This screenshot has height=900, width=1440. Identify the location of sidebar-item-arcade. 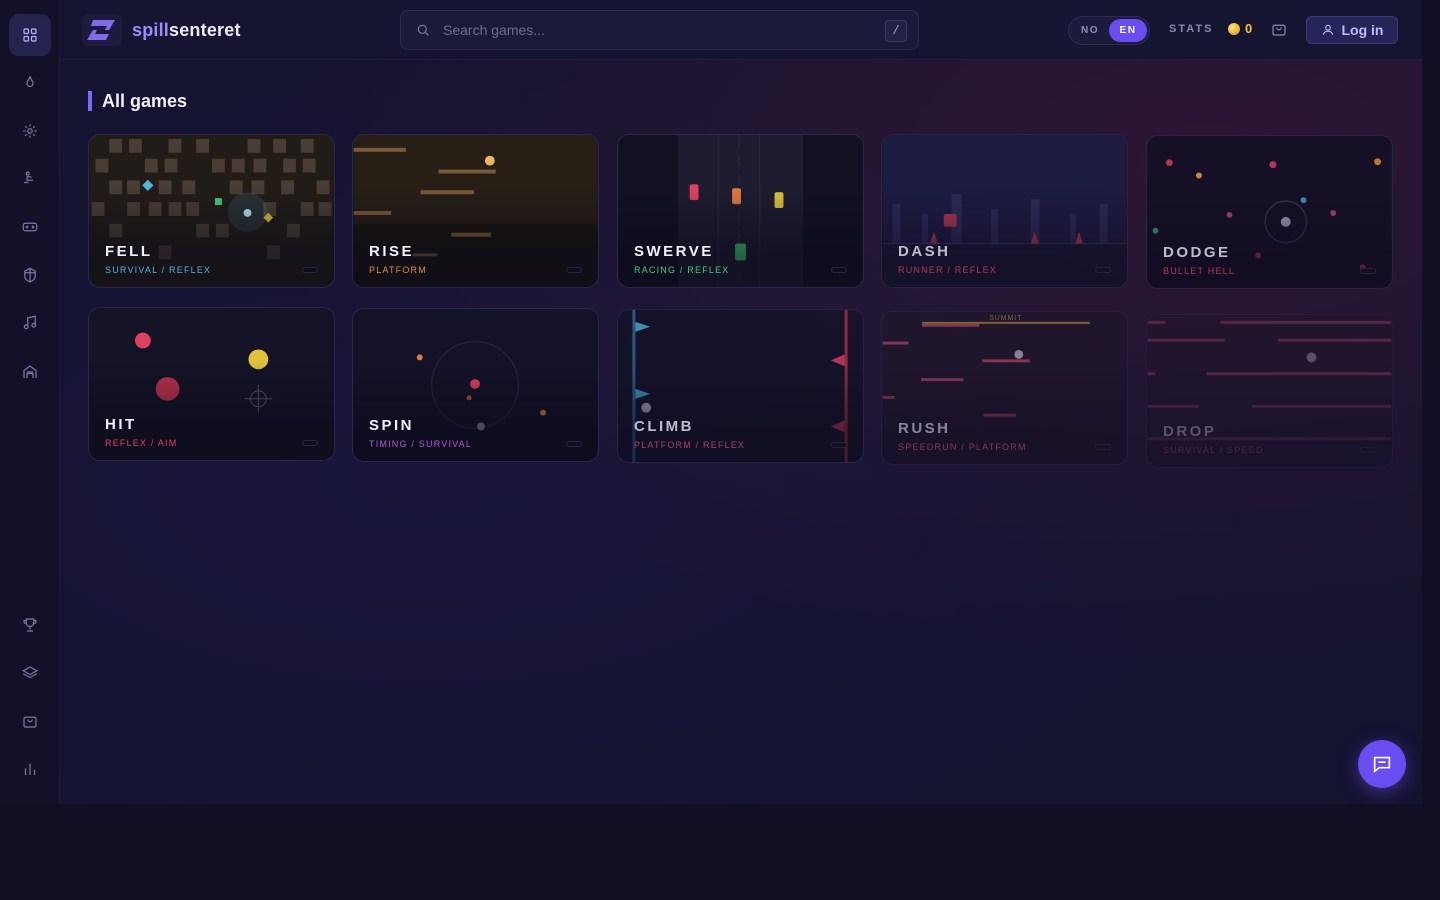
(30, 227).